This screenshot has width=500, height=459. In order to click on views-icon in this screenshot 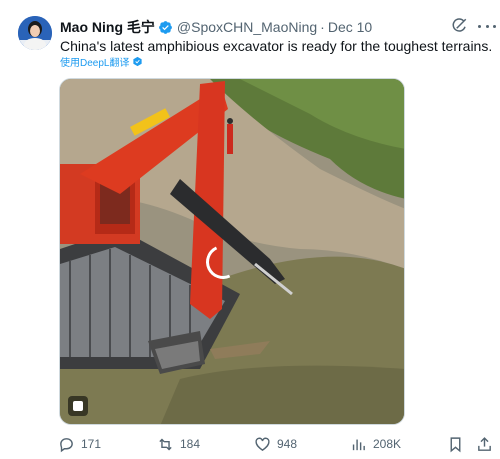, I will do `click(358, 444)`.